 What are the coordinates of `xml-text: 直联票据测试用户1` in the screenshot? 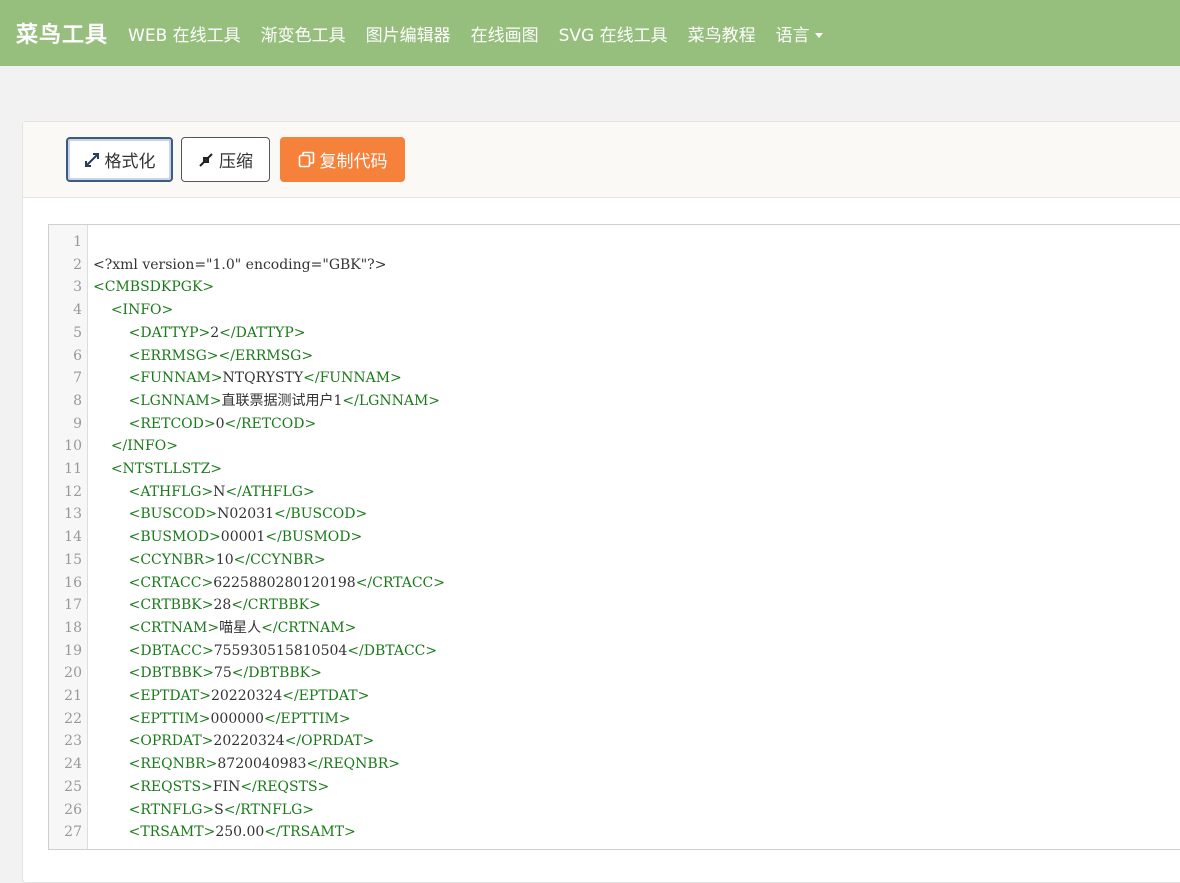 It's located at (282, 400).